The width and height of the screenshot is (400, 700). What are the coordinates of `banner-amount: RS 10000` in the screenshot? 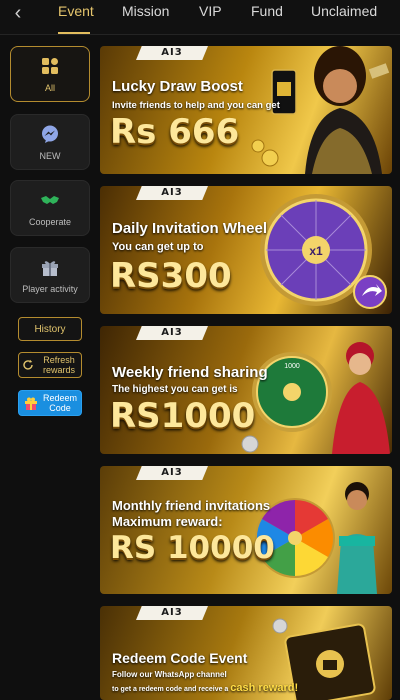 It's located at (192, 548).